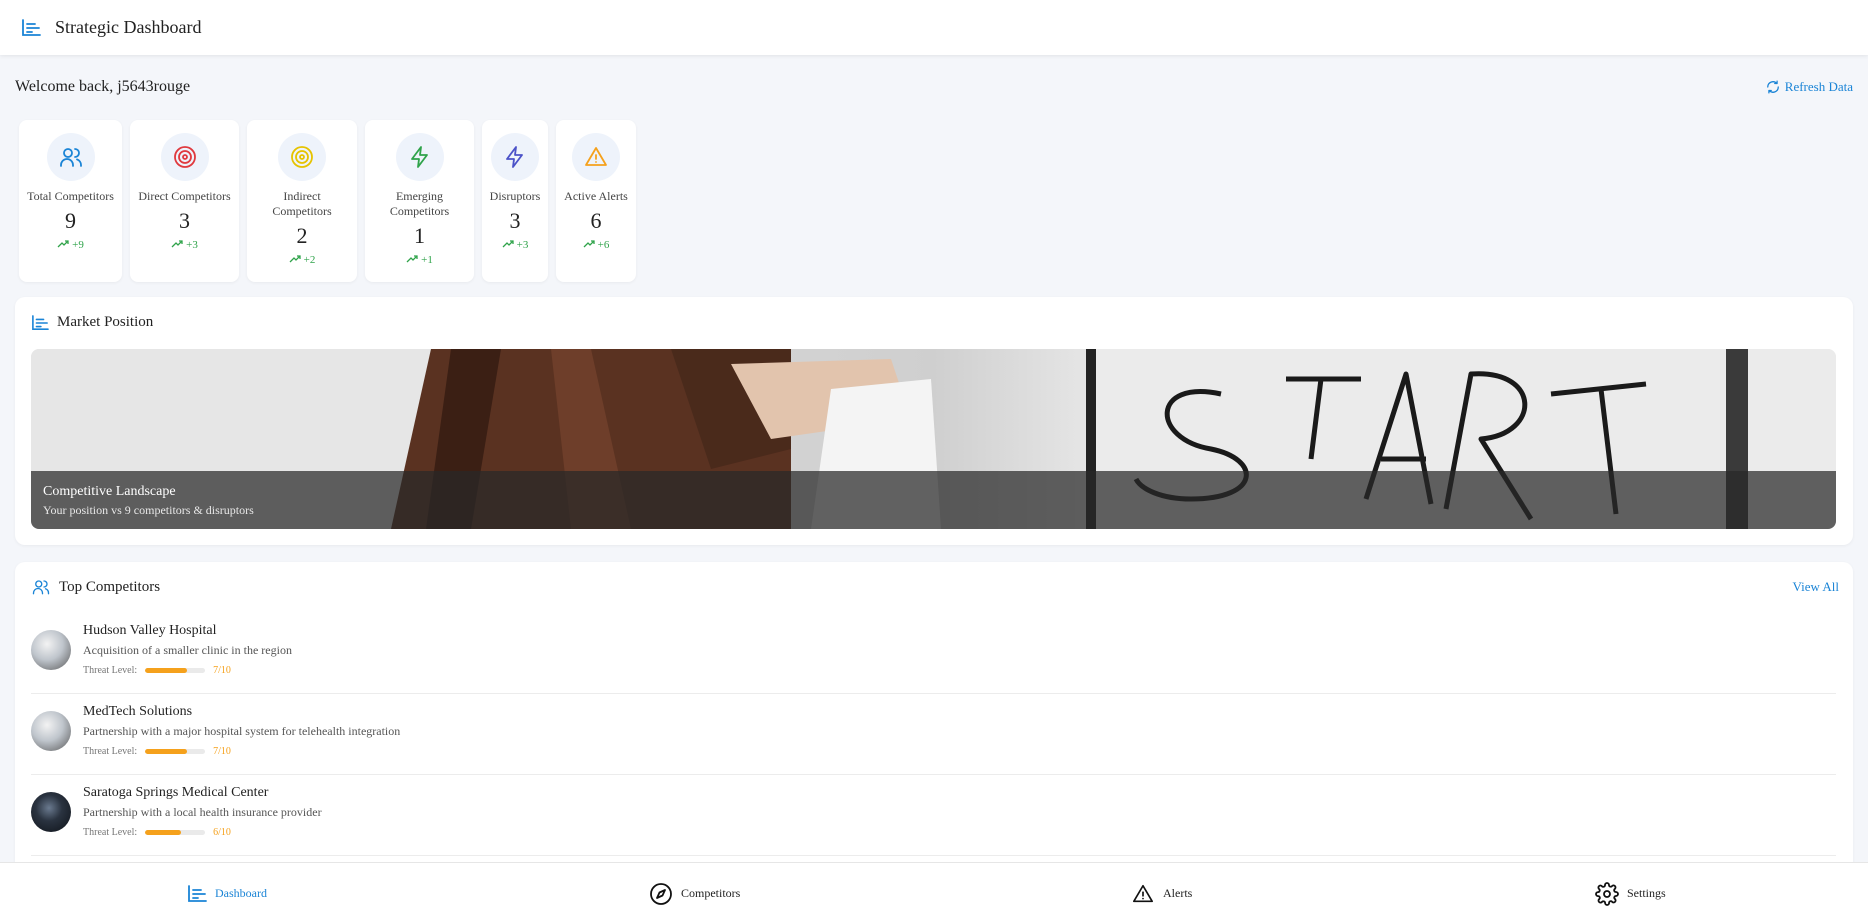  What do you see at coordinates (110, 586) in the screenshot?
I see `top-competitors-title: Top Competitors` at bounding box center [110, 586].